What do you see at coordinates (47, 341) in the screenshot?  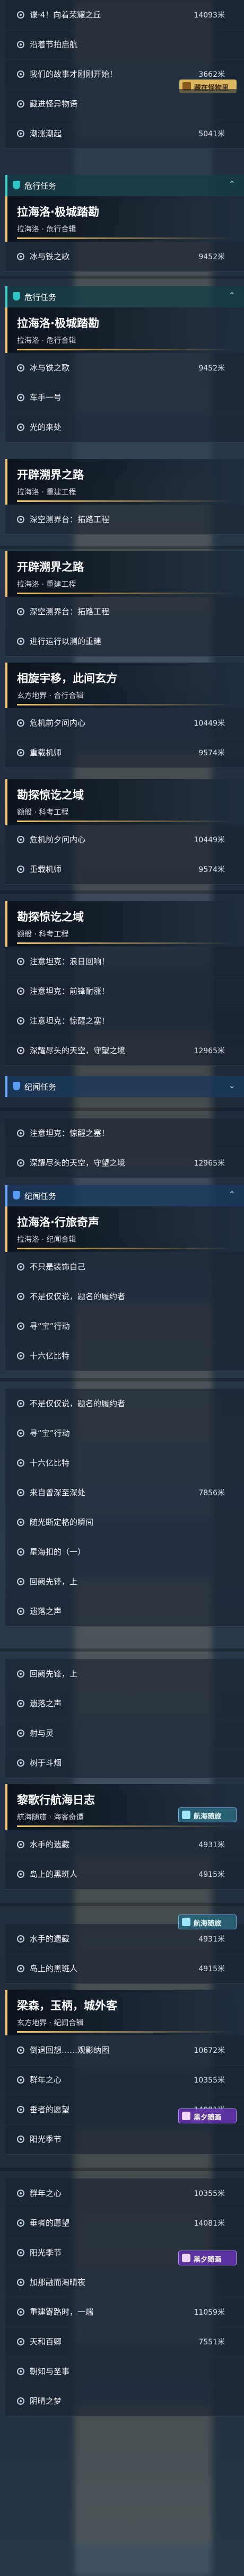 I see `quest-subtitle: 拉海洛 · 危行合辑` at bounding box center [47, 341].